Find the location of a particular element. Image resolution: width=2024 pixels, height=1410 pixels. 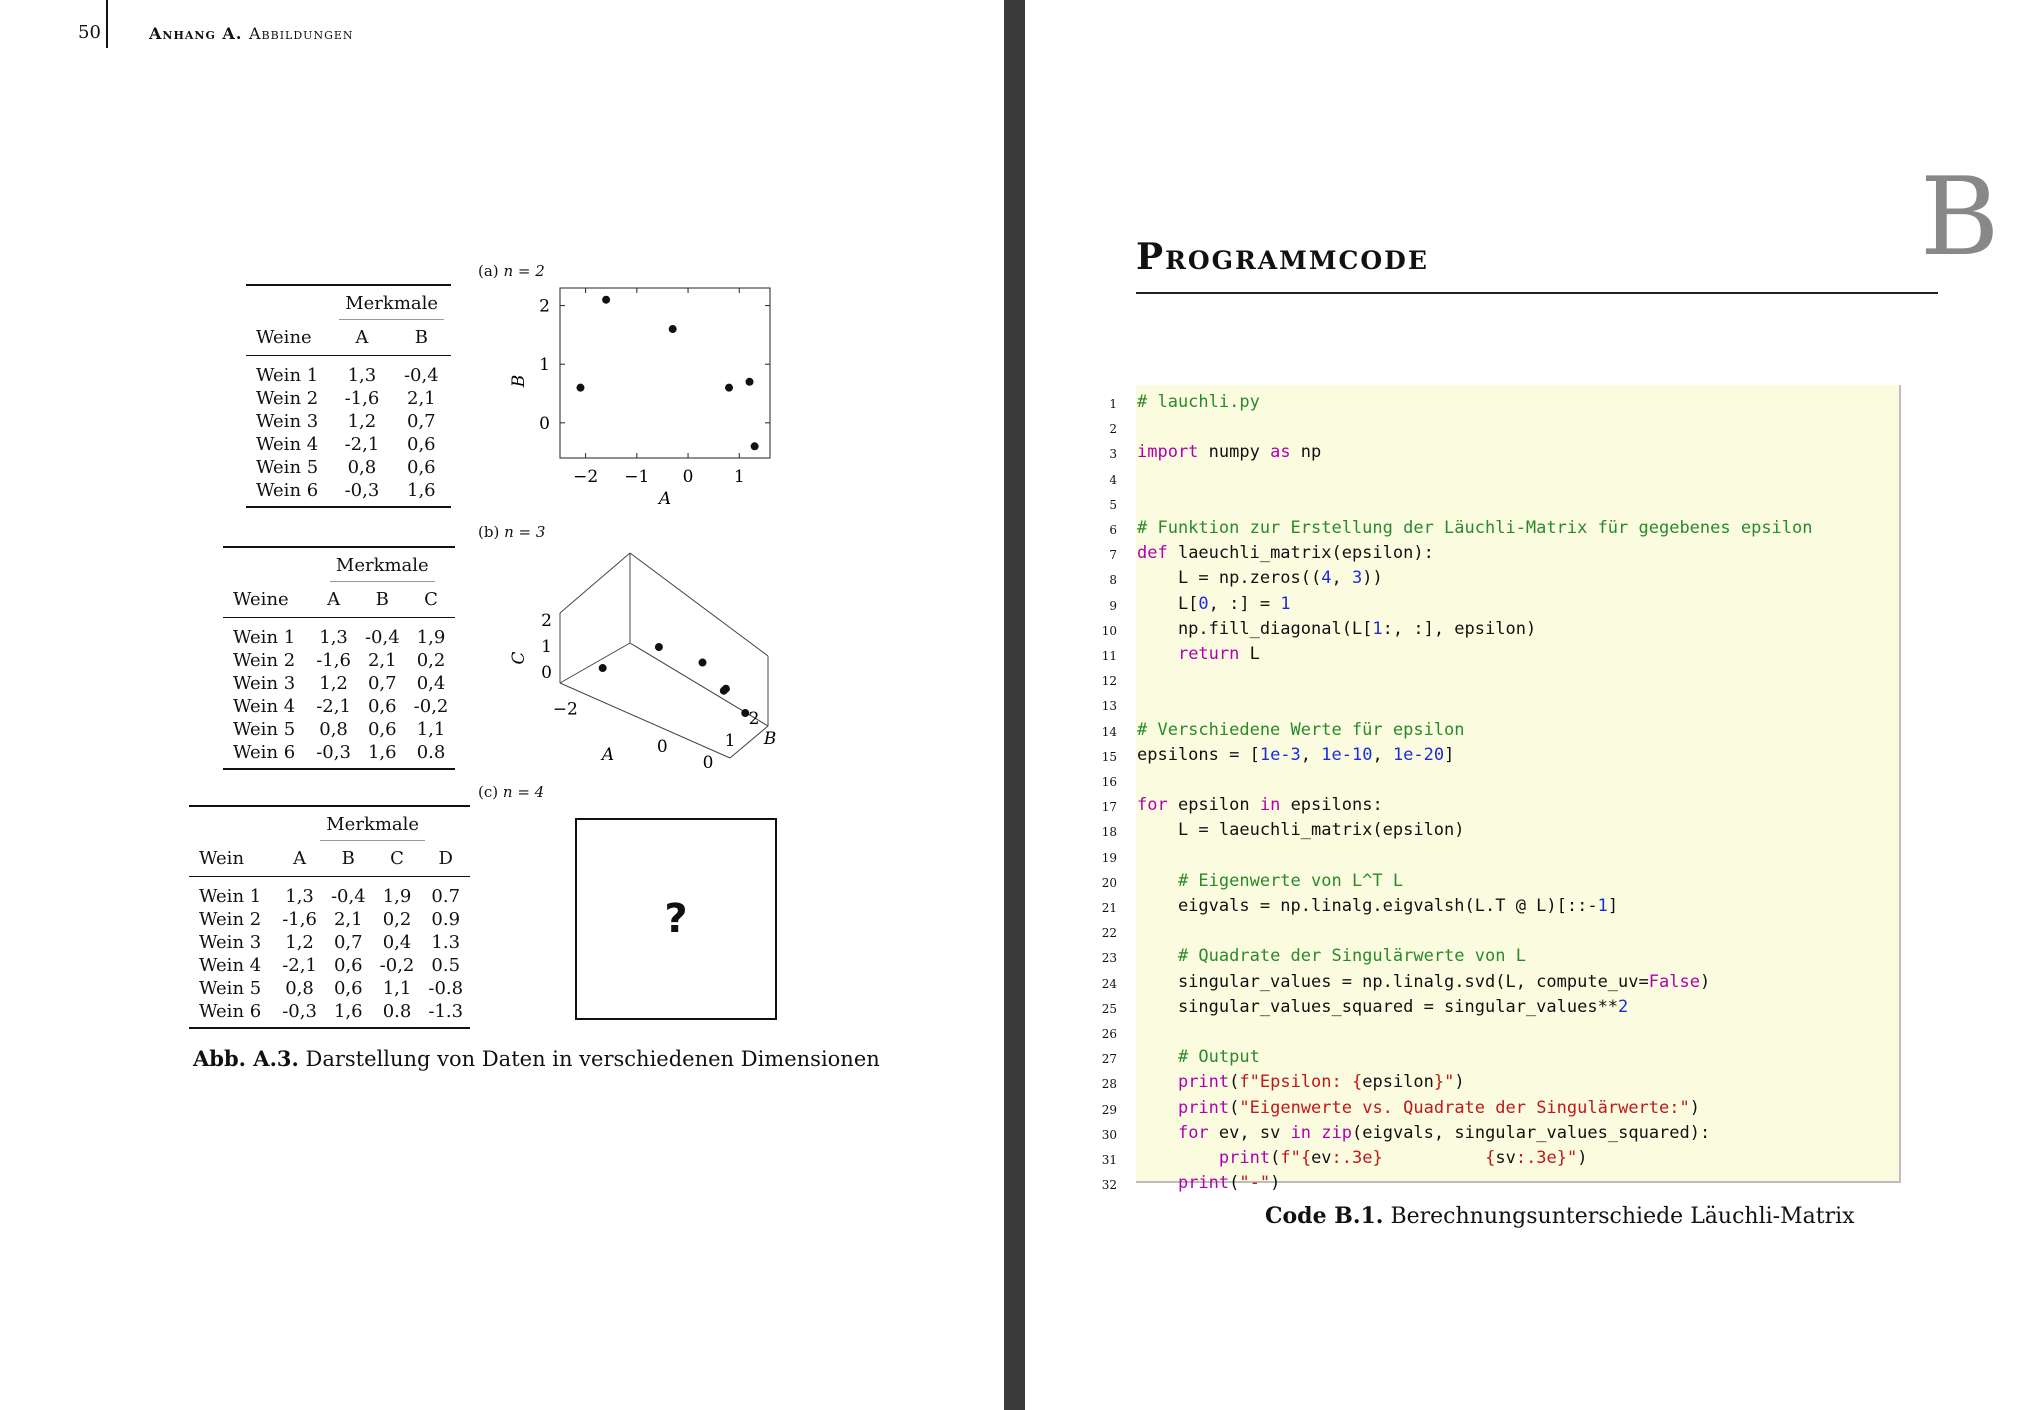

table-row: Wein 3 1,2 0,7 is located at coordinates (348, 421).